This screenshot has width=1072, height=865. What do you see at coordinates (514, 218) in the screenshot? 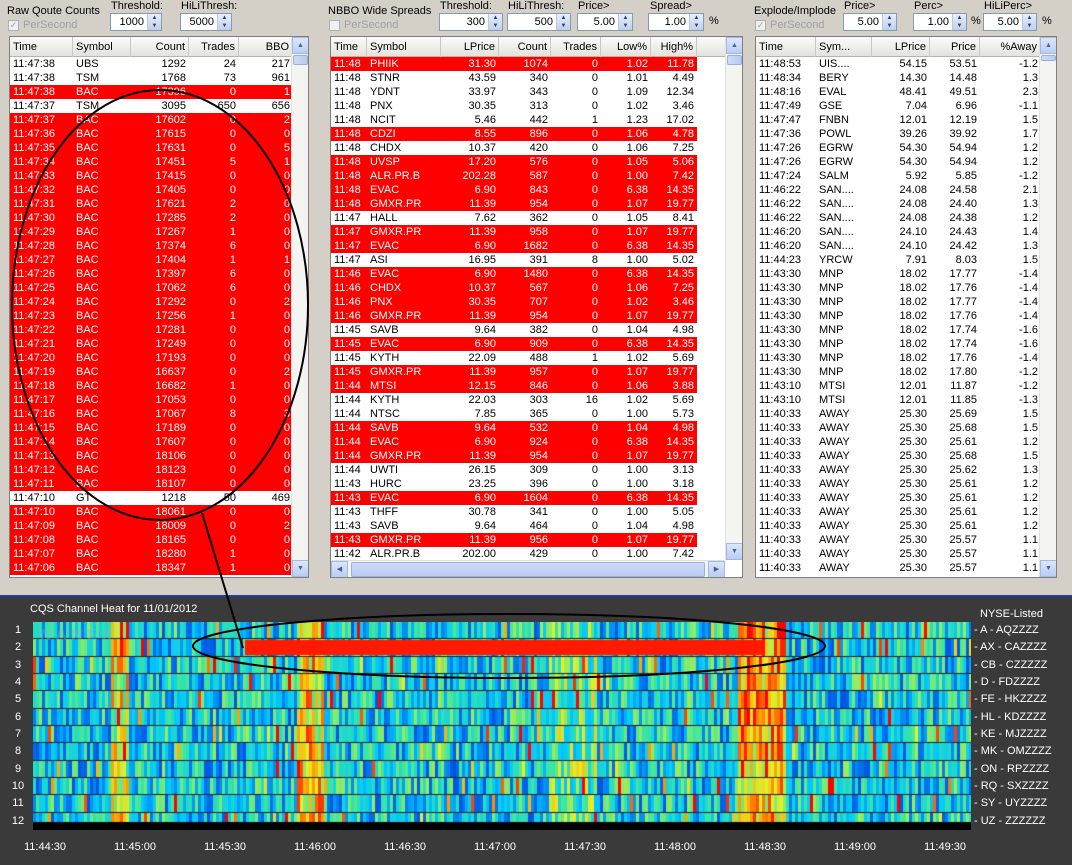
I see `table-row: 11:47 HALL 7.62 362 0 1.05 8.41` at bounding box center [514, 218].